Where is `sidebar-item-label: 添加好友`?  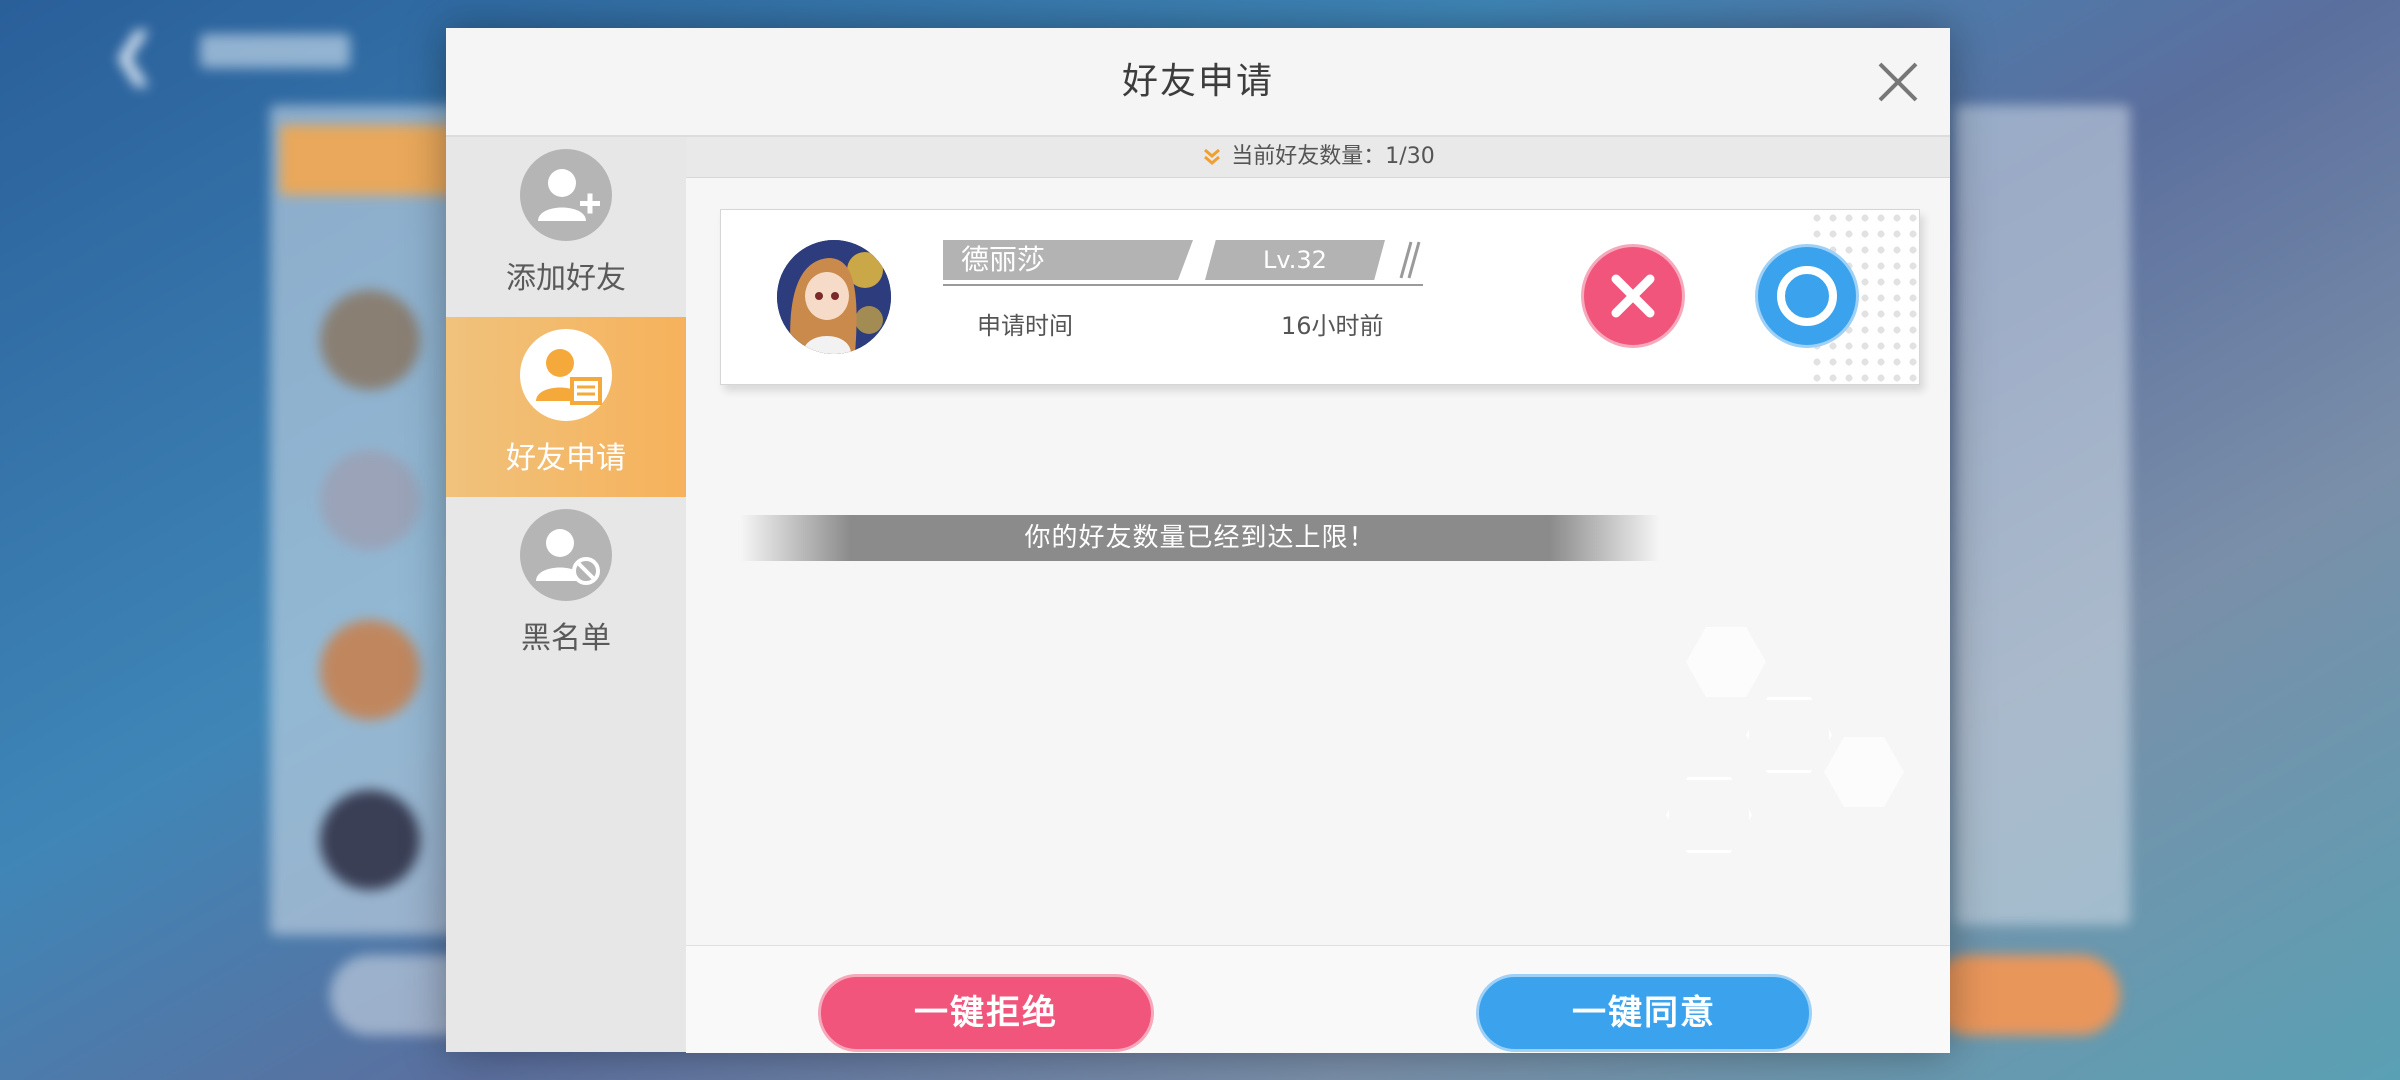
sidebar-item-label: 添加好友 is located at coordinates (566, 278).